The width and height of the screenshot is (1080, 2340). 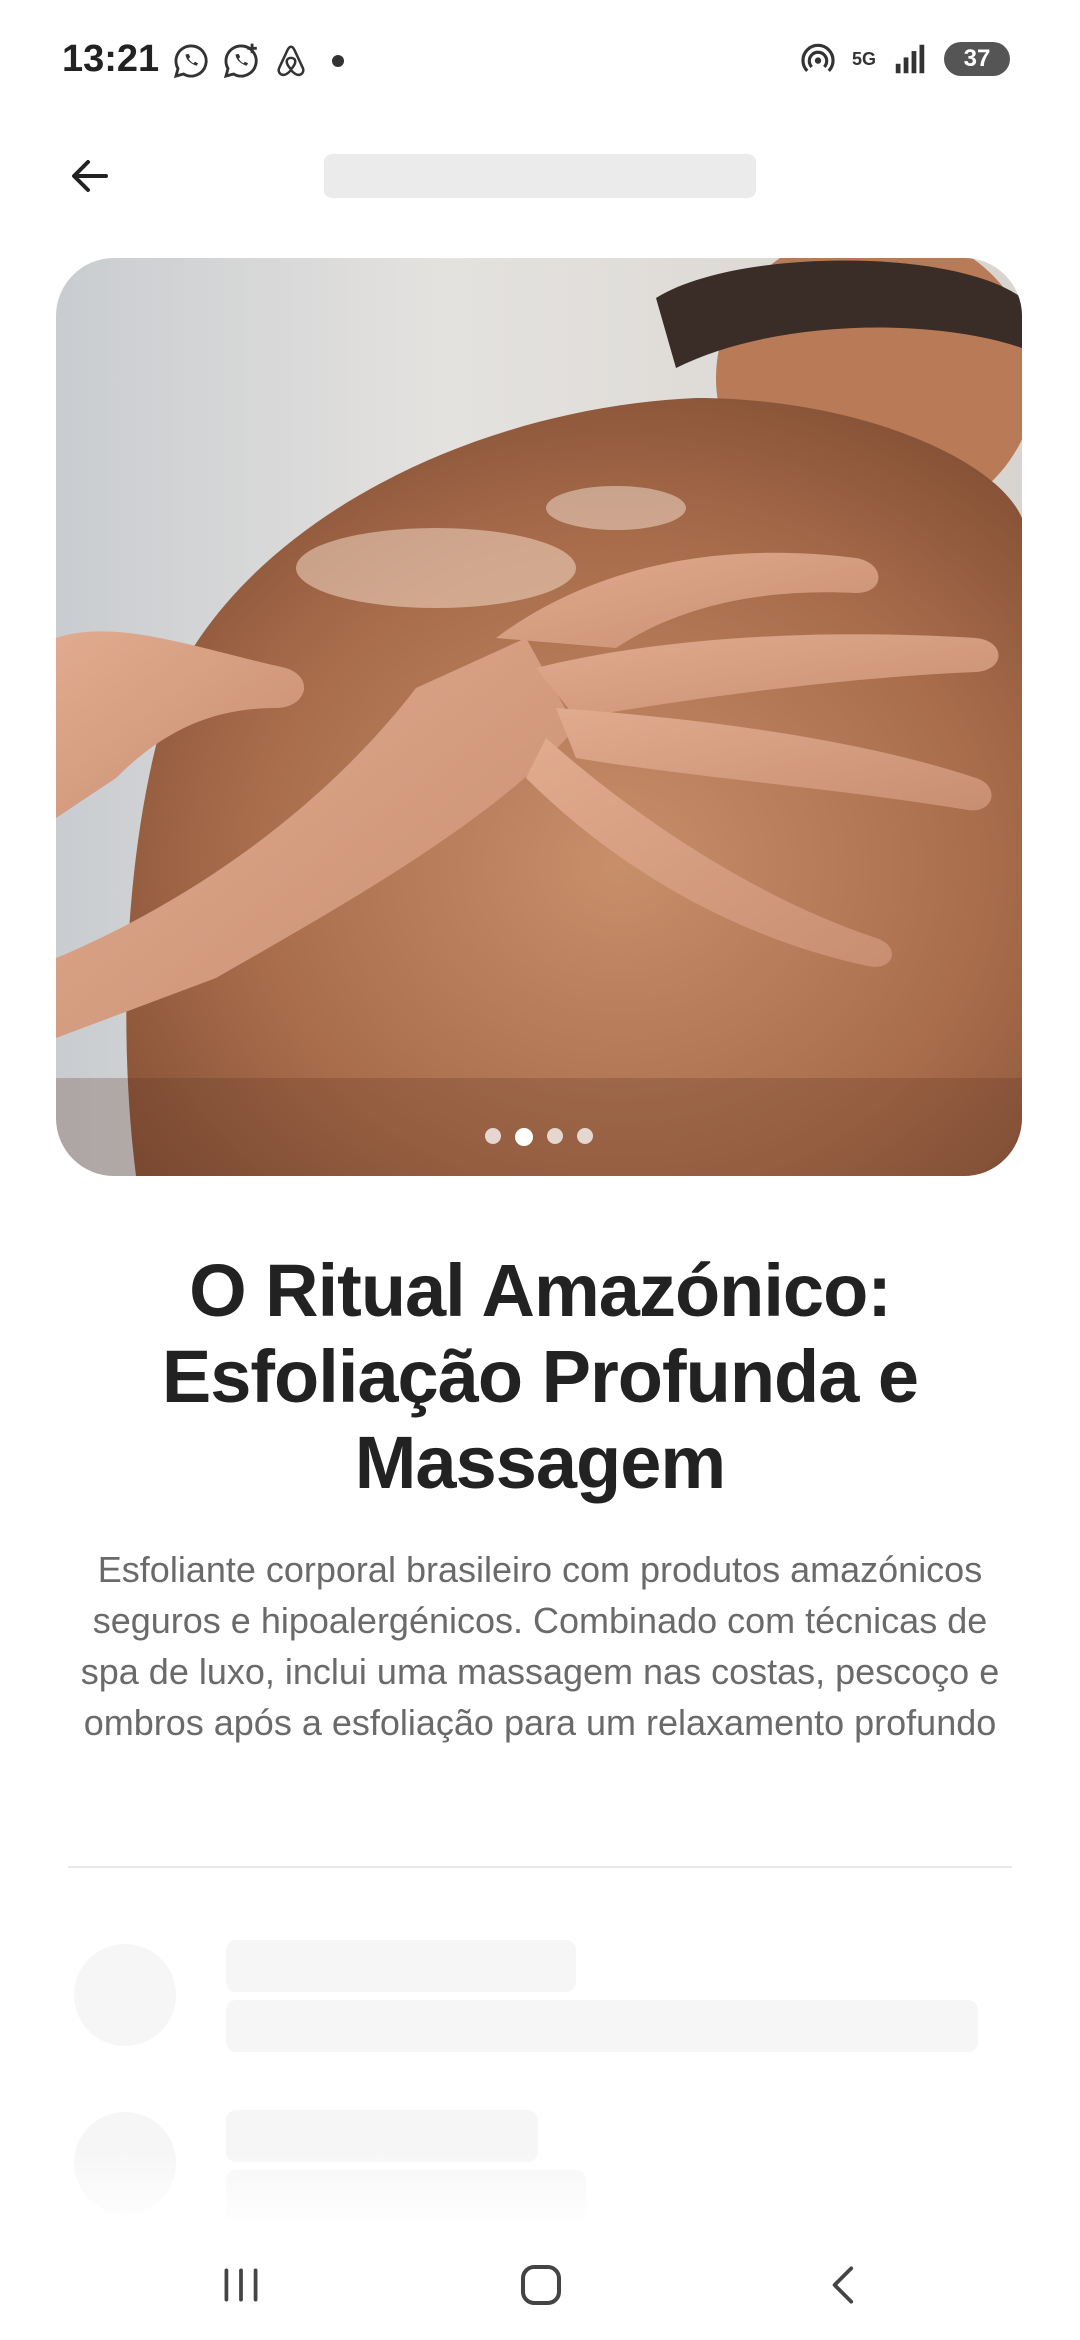 I want to click on back-button, so click(x=90, y=176).